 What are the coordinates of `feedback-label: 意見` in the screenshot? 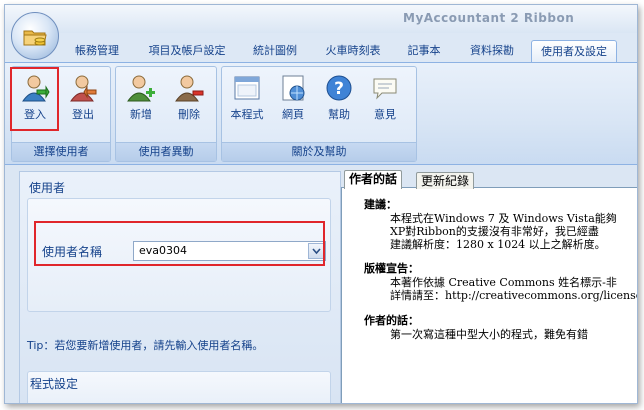 It's located at (385, 114).